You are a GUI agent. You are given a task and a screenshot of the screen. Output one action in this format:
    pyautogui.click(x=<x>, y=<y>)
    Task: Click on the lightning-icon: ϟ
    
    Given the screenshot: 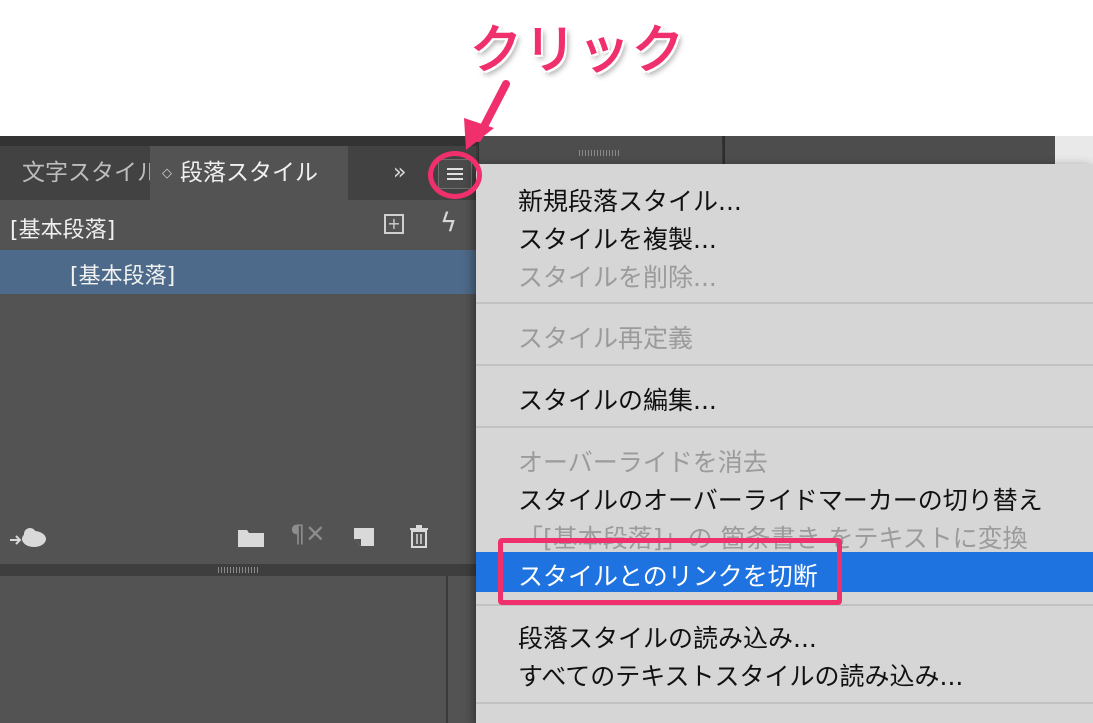 What is the action you would take?
    pyautogui.click(x=448, y=223)
    